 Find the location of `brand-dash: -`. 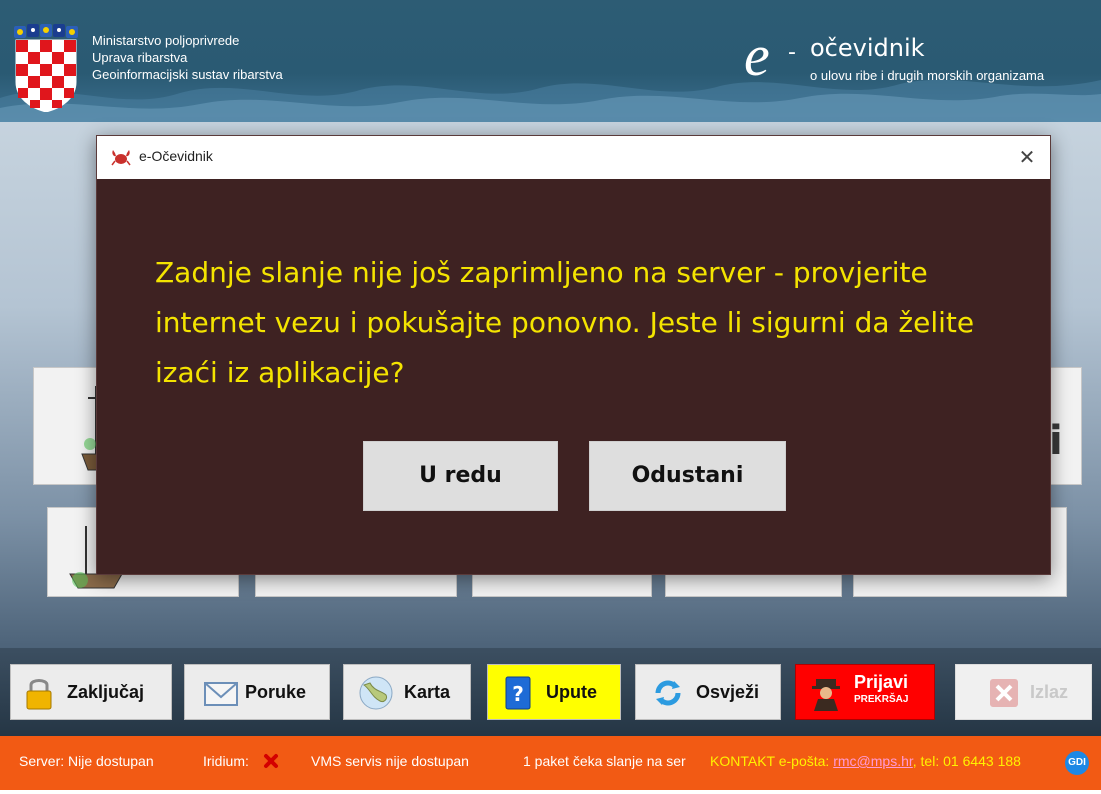

brand-dash: - is located at coordinates (792, 52).